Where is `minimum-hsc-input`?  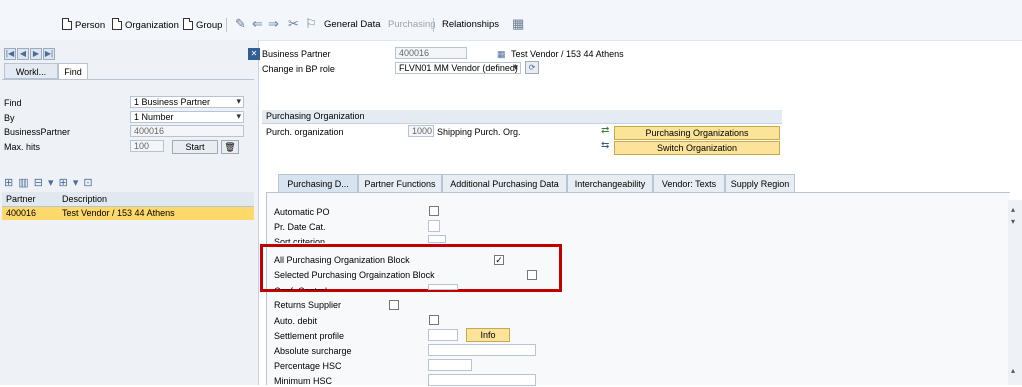
minimum-hsc-input is located at coordinates (482, 380).